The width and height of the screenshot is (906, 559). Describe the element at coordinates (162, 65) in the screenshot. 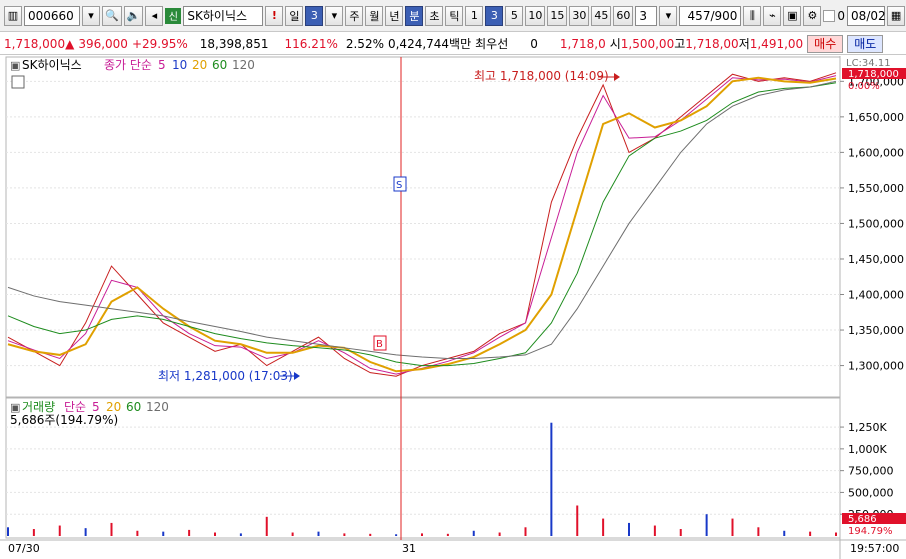

I see `ma5-label: 5` at that location.